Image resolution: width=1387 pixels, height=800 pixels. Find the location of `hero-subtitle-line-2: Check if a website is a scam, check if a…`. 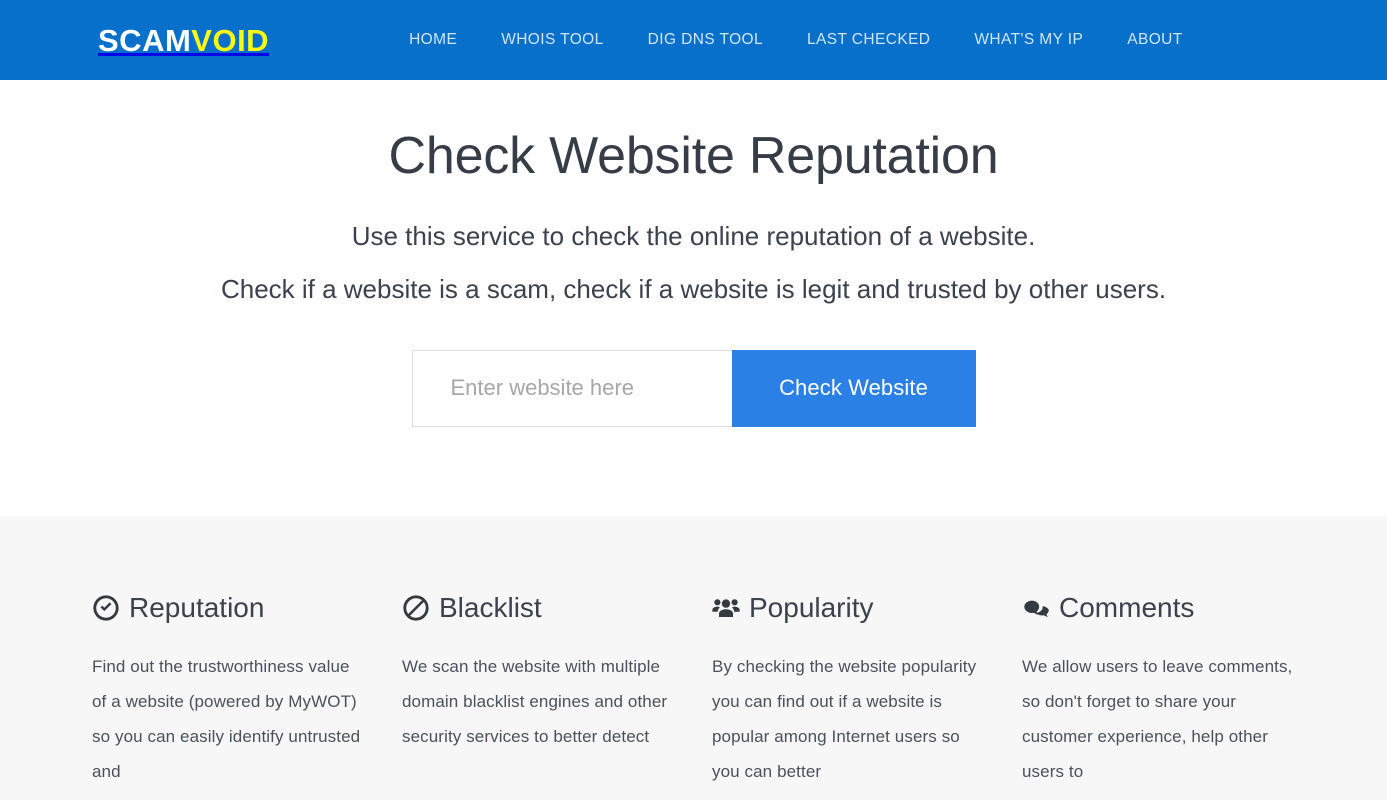

hero-subtitle-line-2: Check if a website is a scam, check if a… is located at coordinates (693, 288).